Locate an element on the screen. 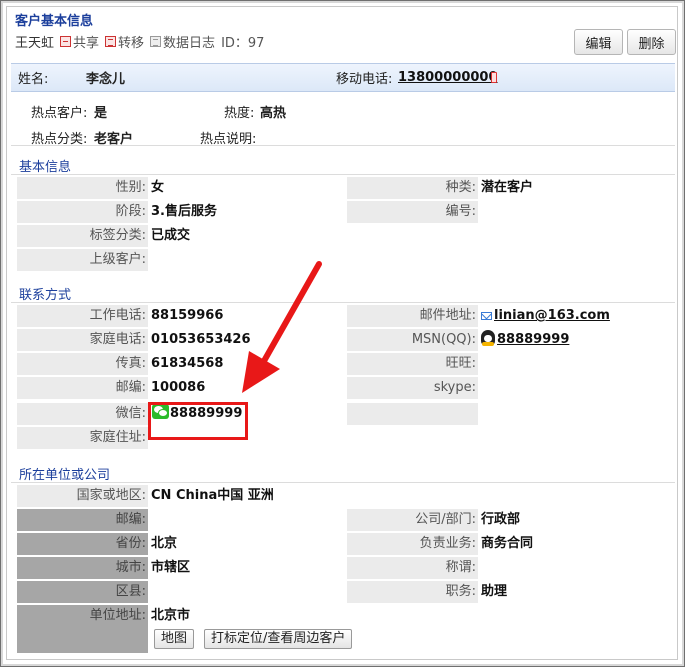  hot-note-label: 热点说明: is located at coordinates (228, 139).